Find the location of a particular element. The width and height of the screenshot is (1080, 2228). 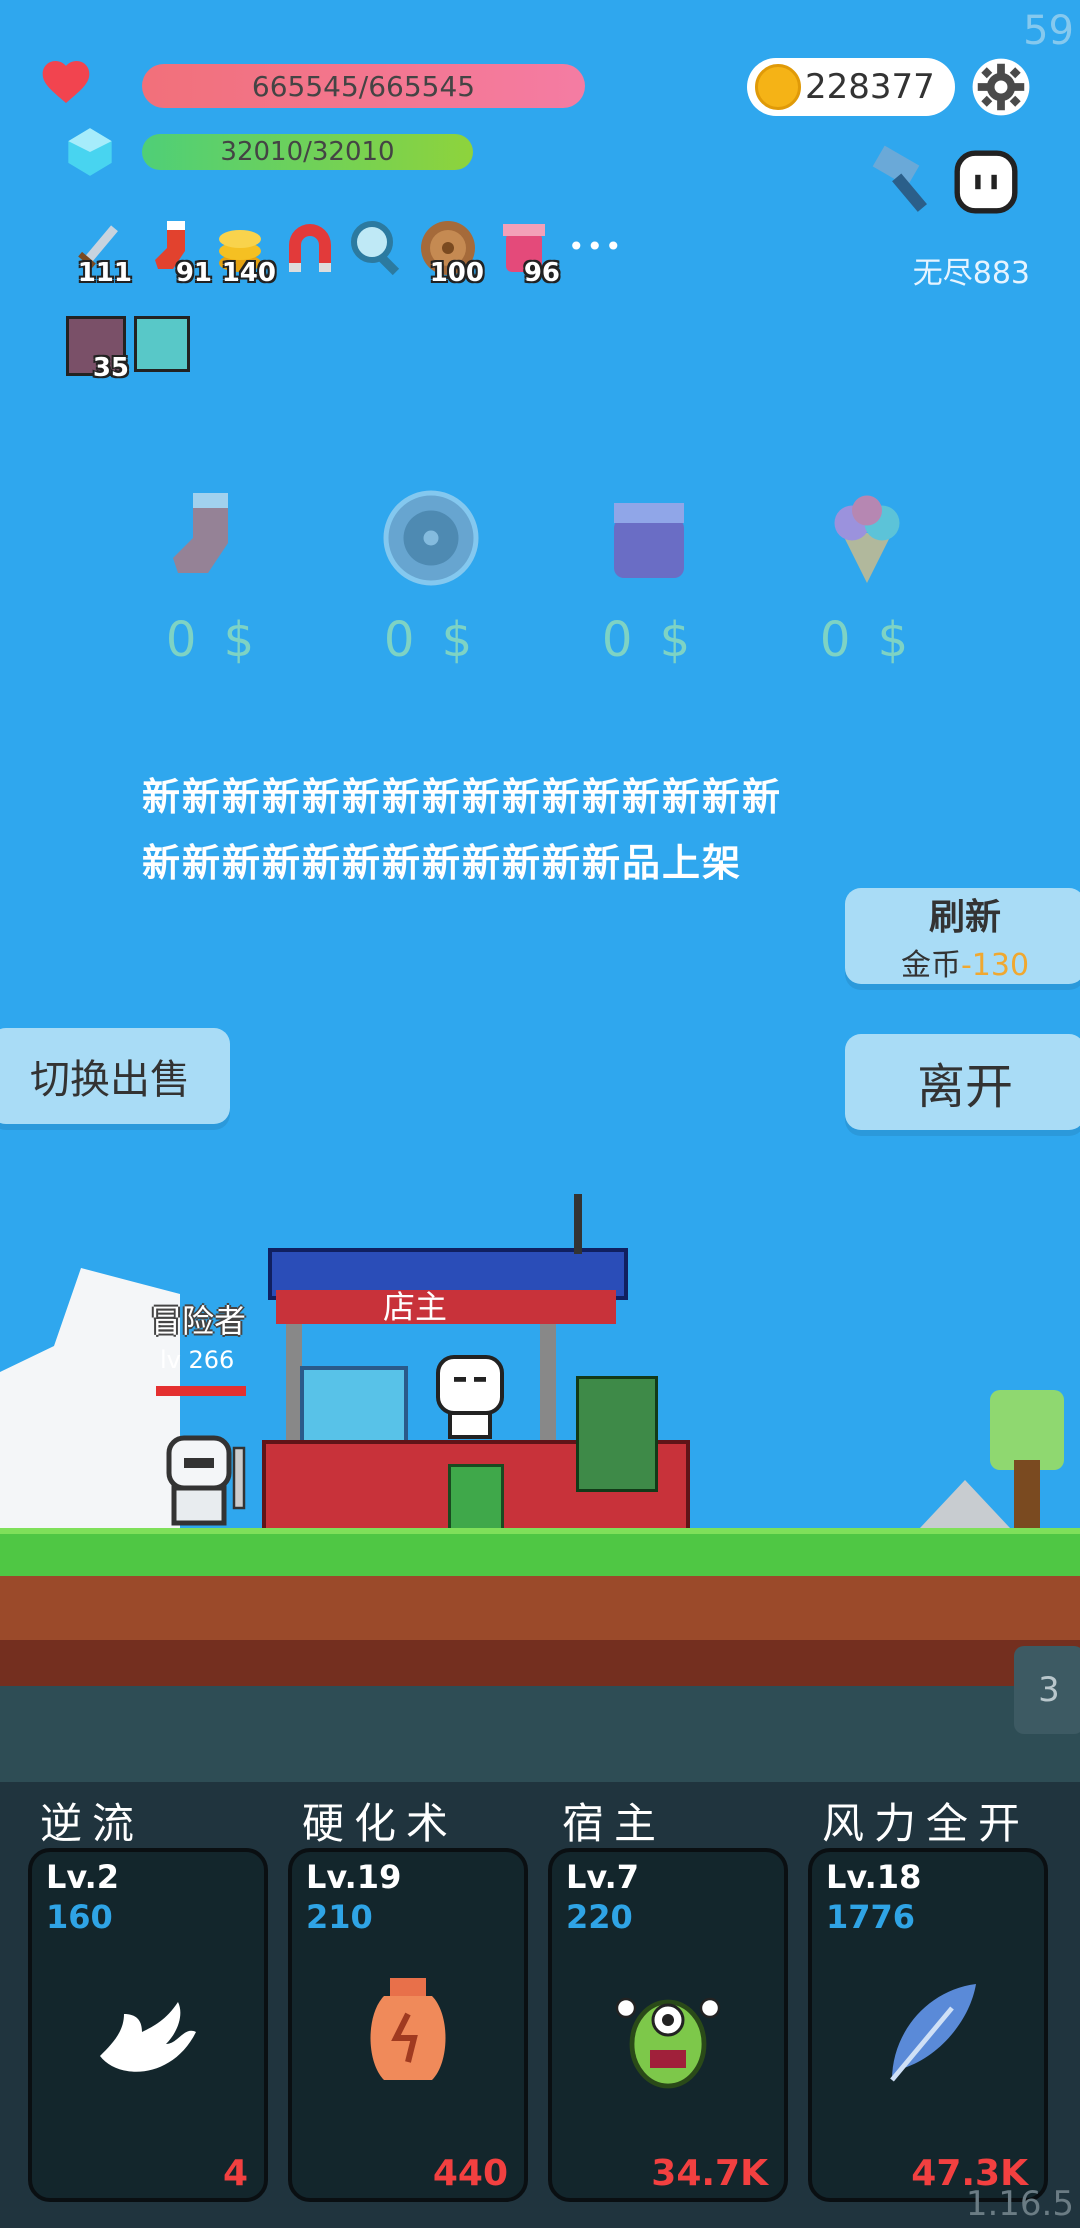

shop-item-jam: 0 $ is located at coordinates (649, 578).